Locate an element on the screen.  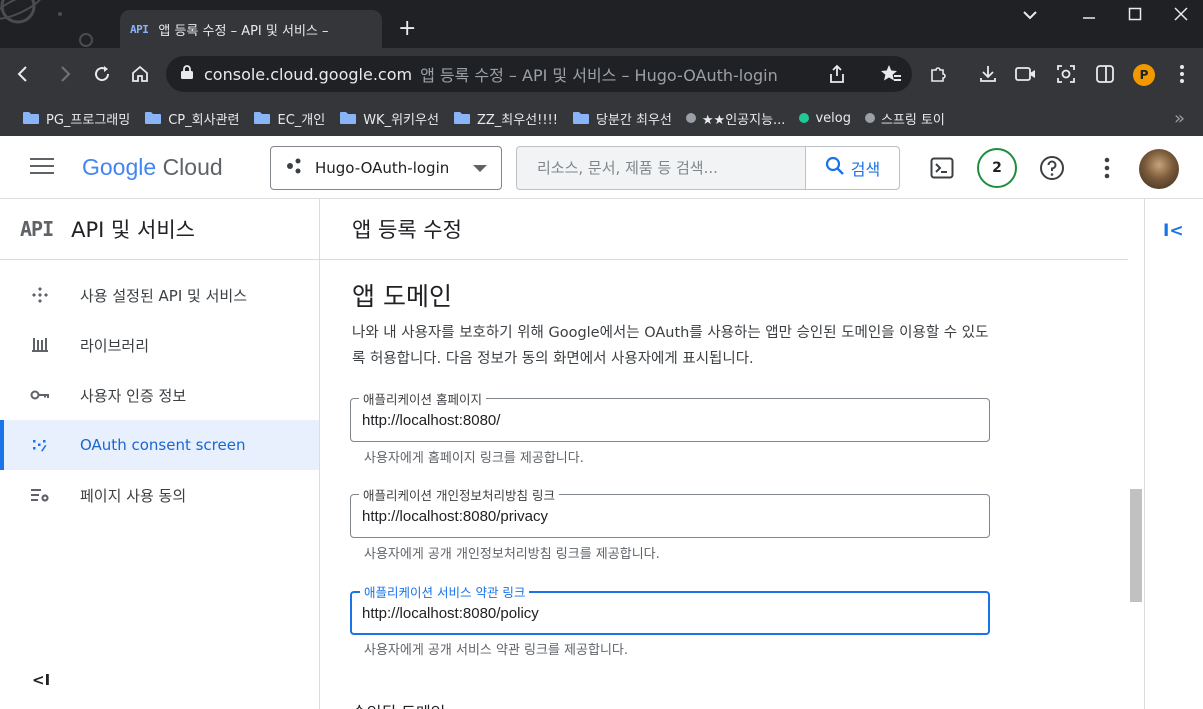
authorized-domains-heading: 승인된 도메인 is located at coordinates (398, 704).